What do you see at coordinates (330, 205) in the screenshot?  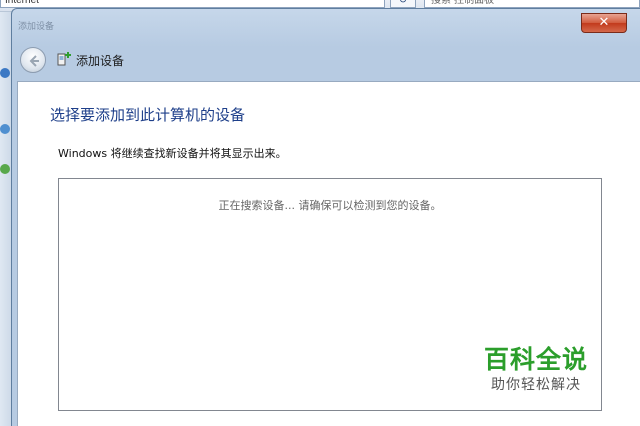 I see `searching-status: 正在搜索设备... 请确保可以检测到您的设备。` at bounding box center [330, 205].